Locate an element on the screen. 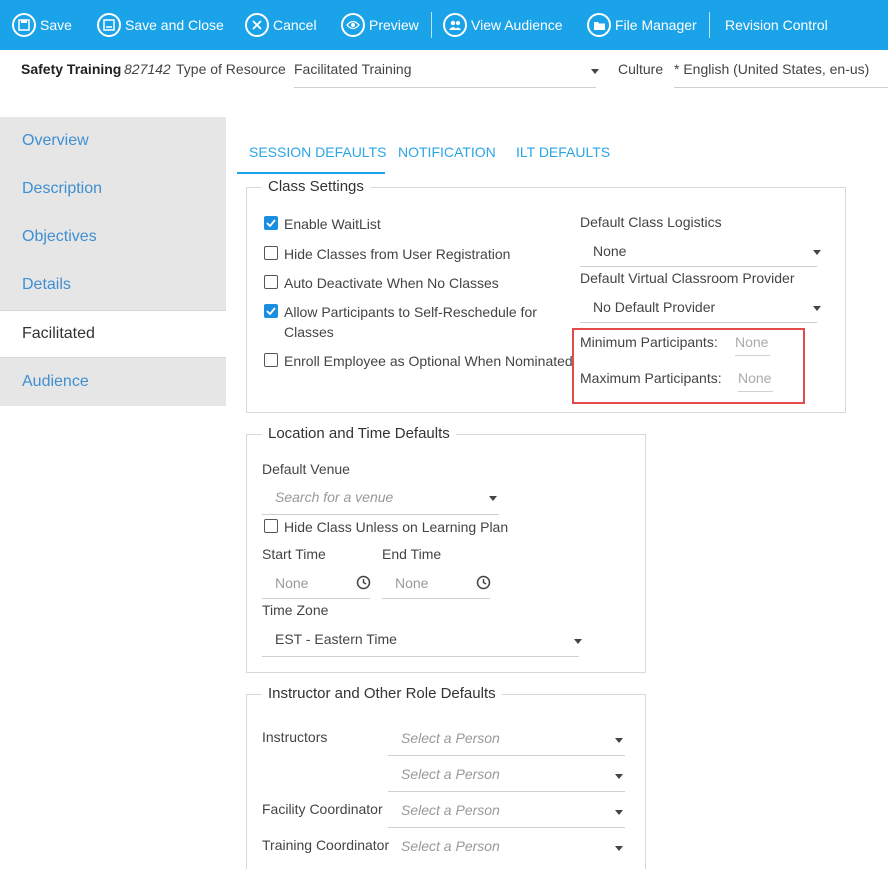 Image resolution: width=888 pixels, height=869 pixels. time-zone-label: Time Zone is located at coordinates (295, 610).